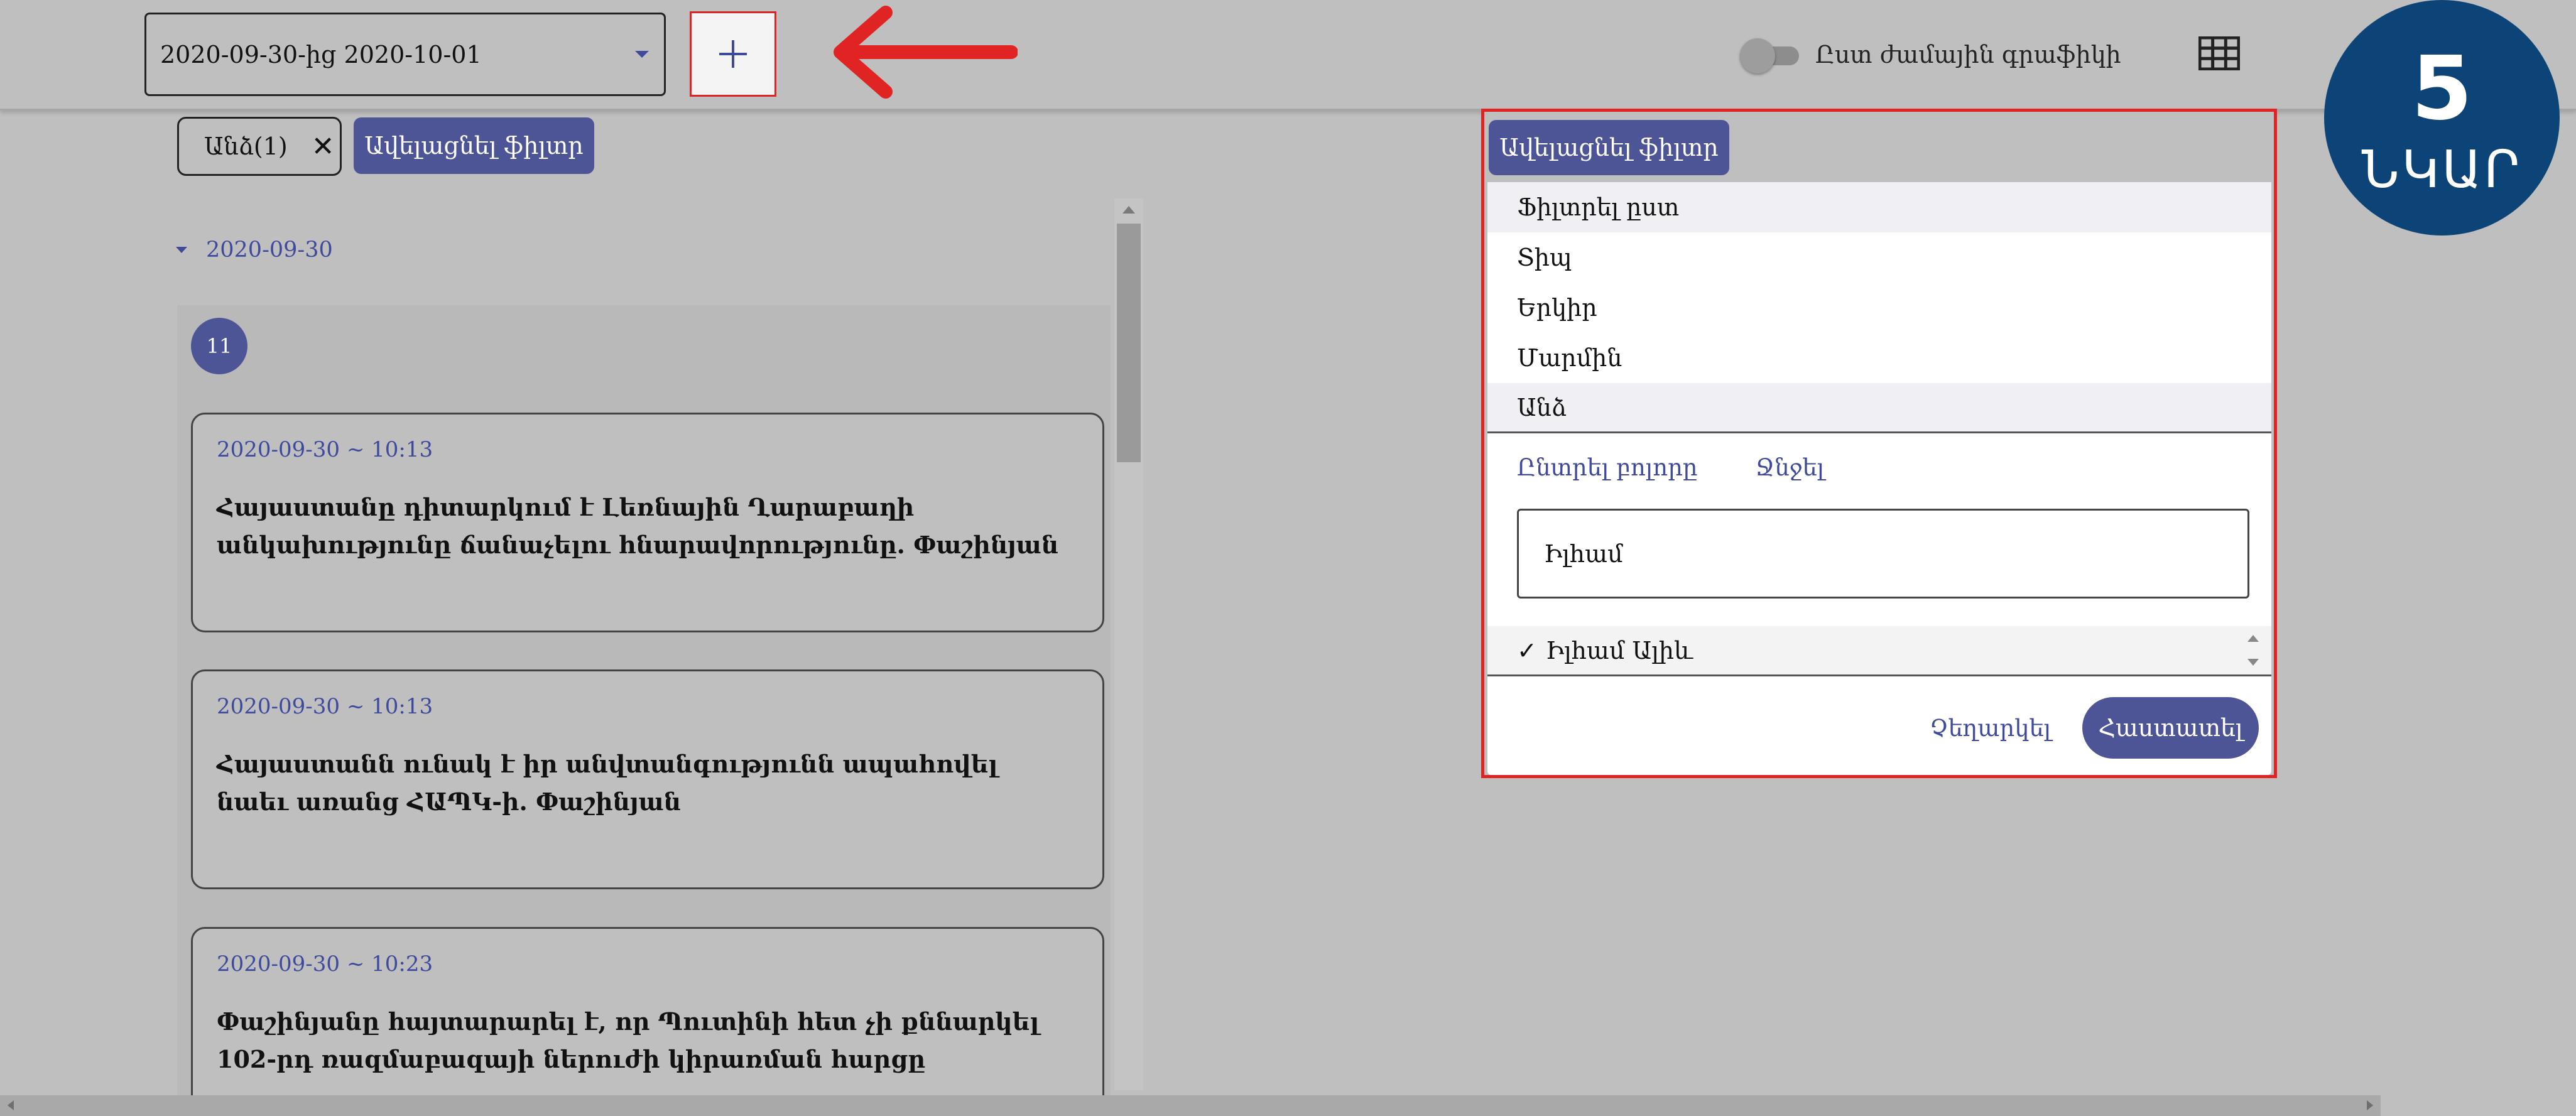  I want to click on date-range-select: 2020-09-30-ից 2020-10-01, so click(405, 55).